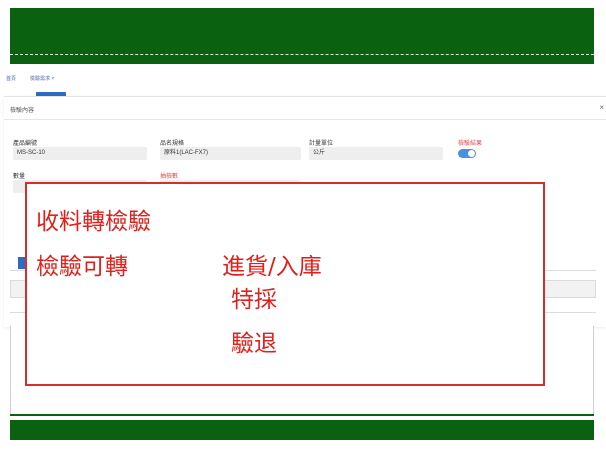 The width and height of the screenshot is (606, 456). Describe the element at coordinates (305, 108) in the screenshot. I see `modal-header: 檢驗內容 ×` at that location.